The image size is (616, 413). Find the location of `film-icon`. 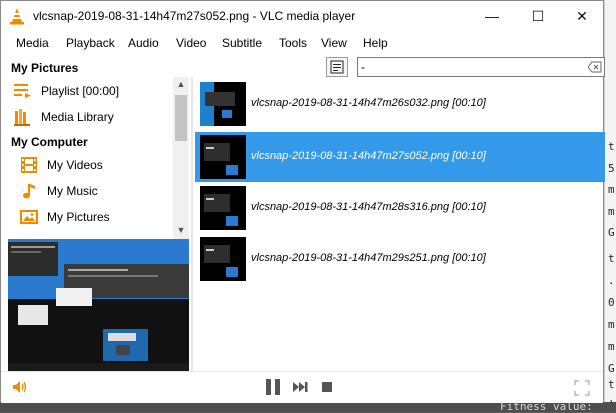

film-icon is located at coordinates (29, 165).